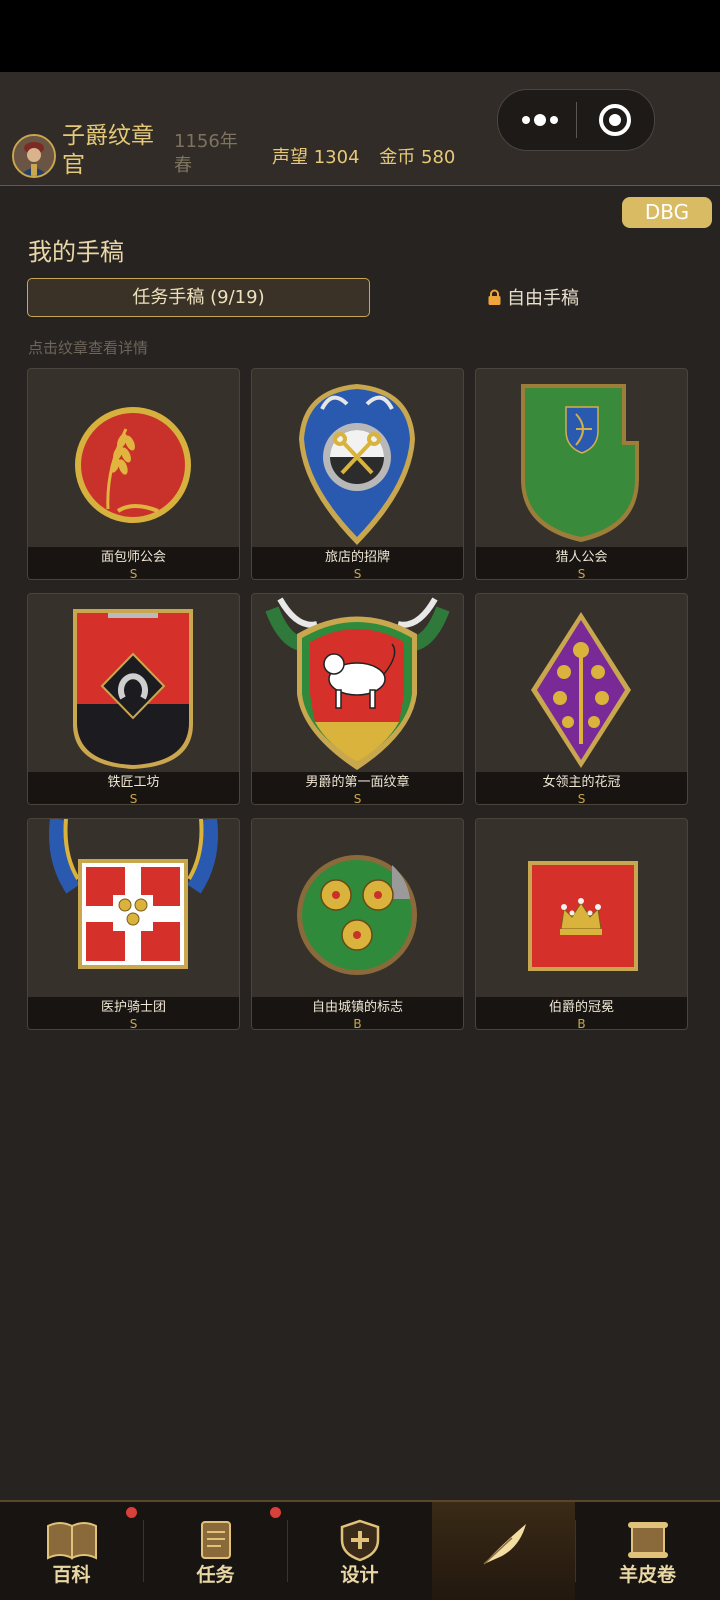 Image resolution: width=720 pixels, height=1600 pixels. I want to click on nav-manuscripts, so click(503, 1551).